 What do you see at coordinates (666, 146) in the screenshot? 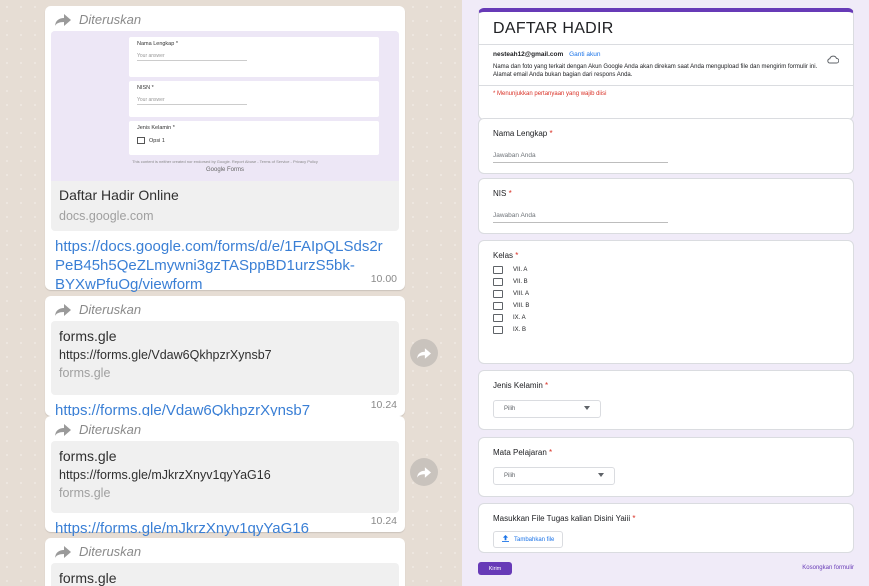
I see `question-nama-lengkap: Nama Lengkap * Jawaban Anda` at bounding box center [666, 146].